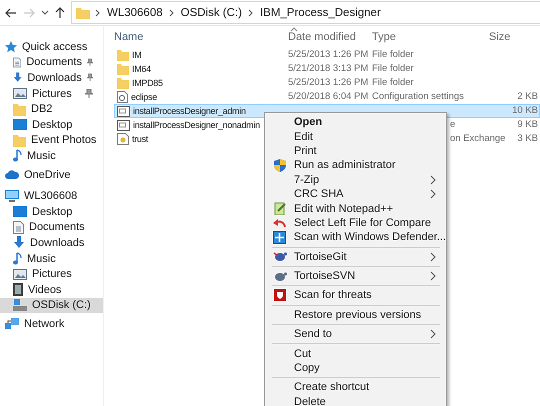  What do you see at coordinates (55, 46) in the screenshot?
I see `sidebar-label: Quick access` at bounding box center [55, 46].